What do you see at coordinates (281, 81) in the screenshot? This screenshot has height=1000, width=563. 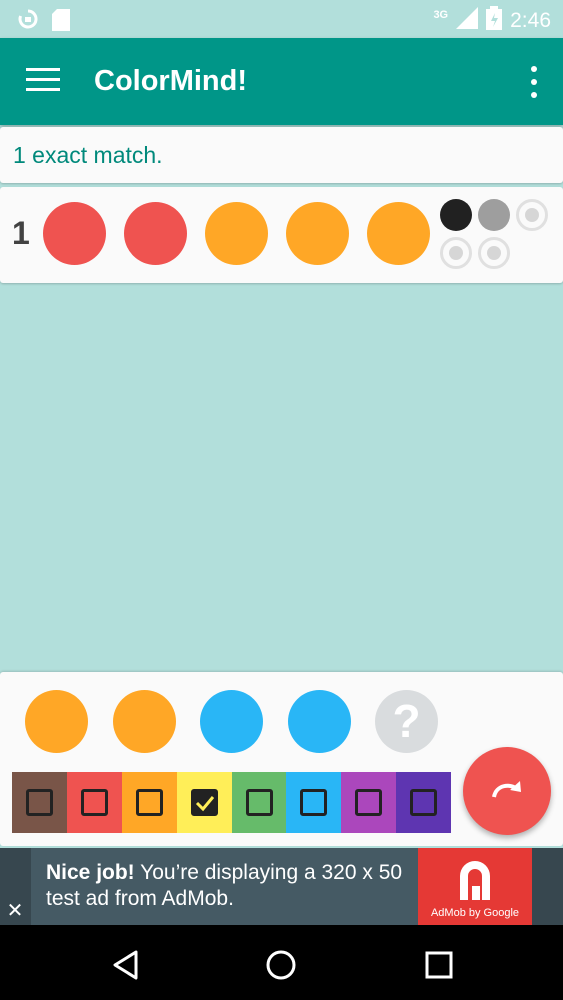 I see `app-bar: ColorMind!` at bounding box center [281, 81].